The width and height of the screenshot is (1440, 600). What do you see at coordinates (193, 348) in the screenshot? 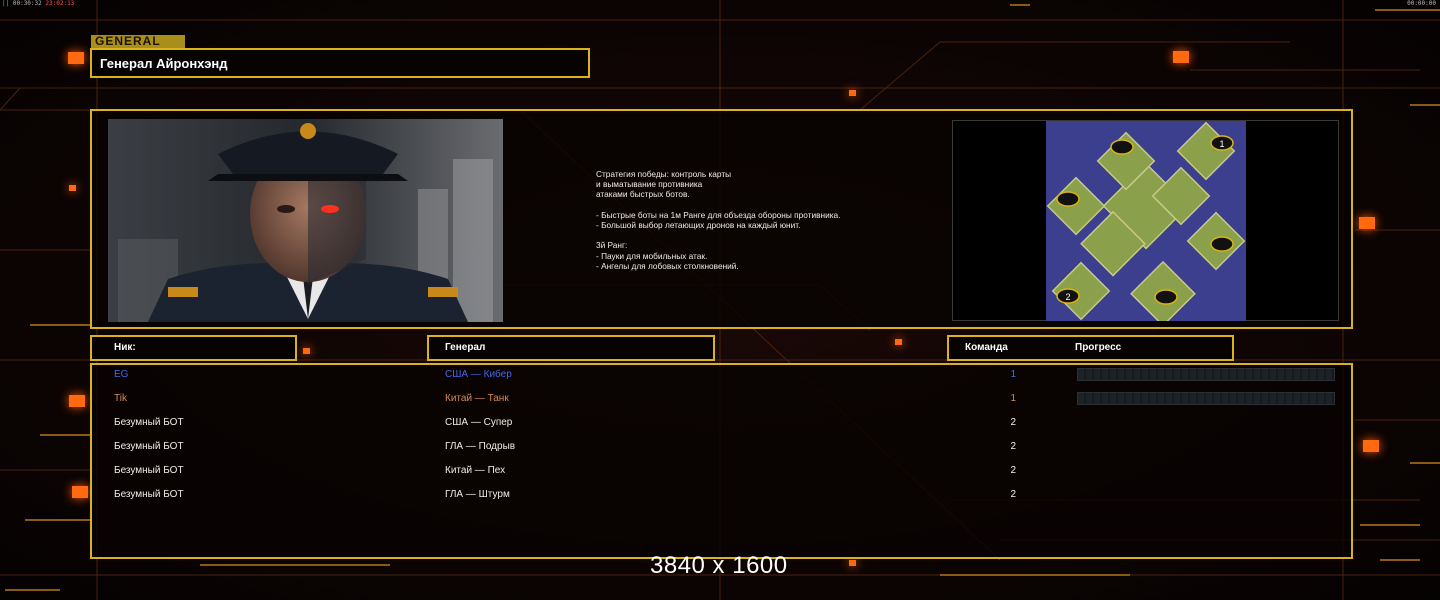
I see `column-header-nick: Ник:` at bounding box center [193, 348].